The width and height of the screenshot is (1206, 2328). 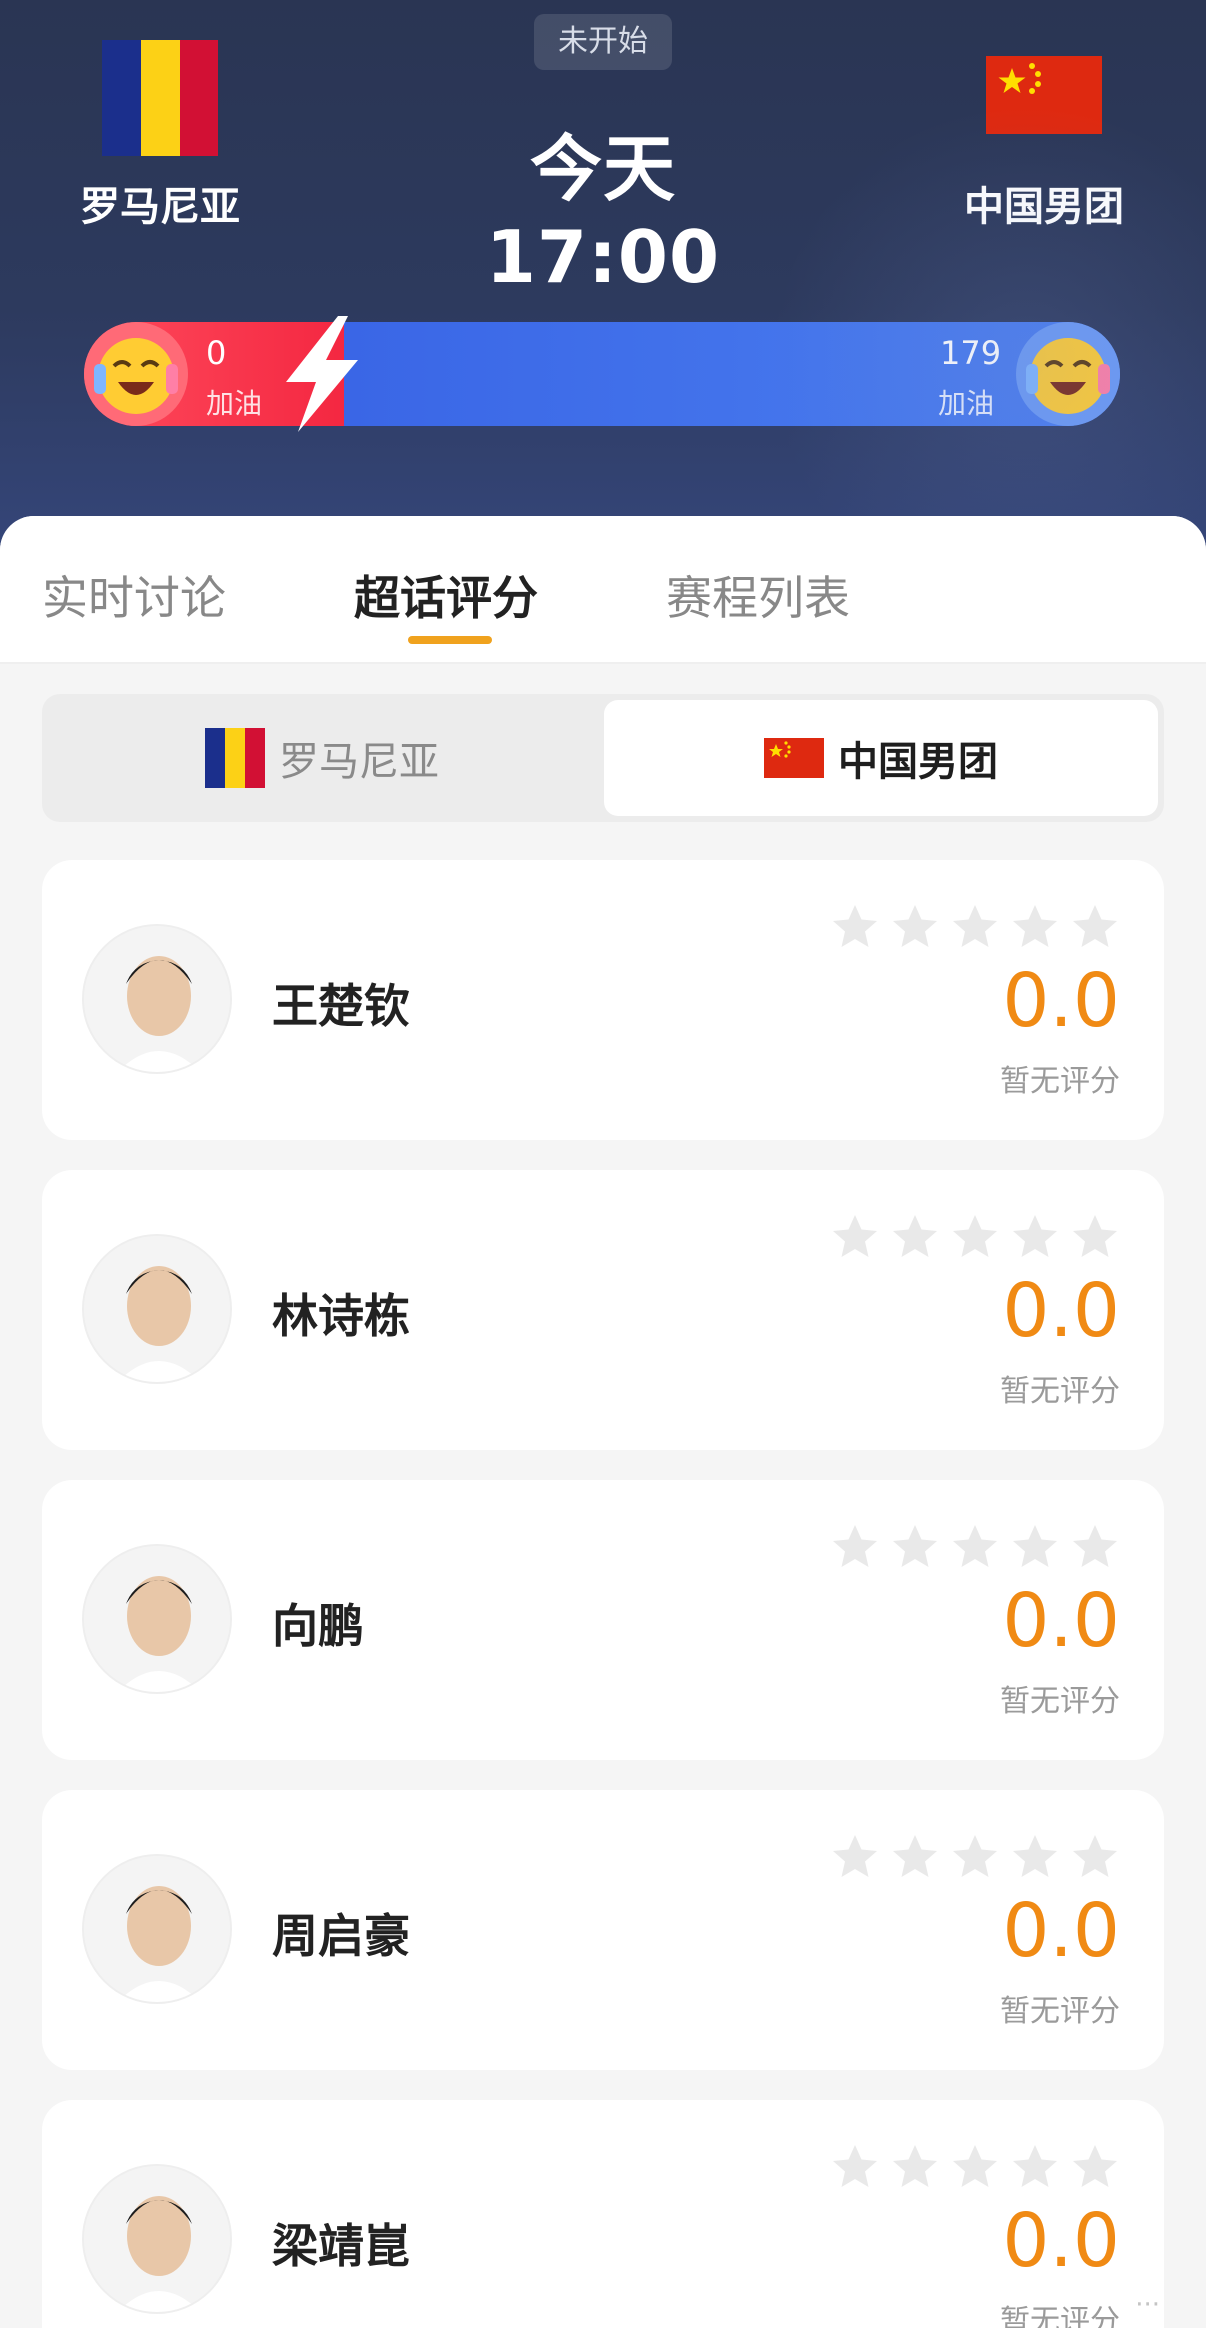 I want to click on tab-live-discussion: 实时讨论, so click(x=134, y=595).